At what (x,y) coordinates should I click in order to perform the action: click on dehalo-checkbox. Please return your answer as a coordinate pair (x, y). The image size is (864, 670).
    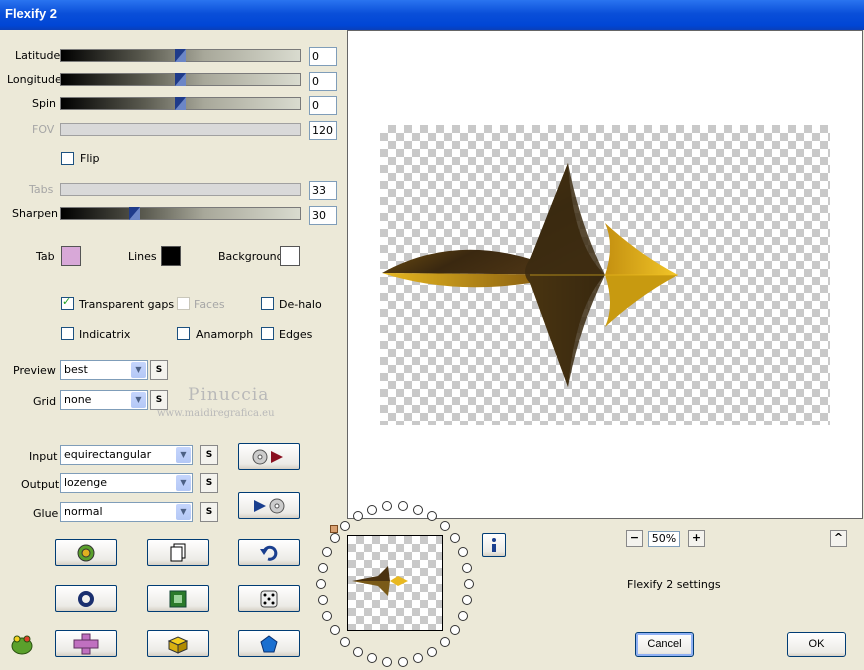
    Looking at the image, I should click on (267, 303).